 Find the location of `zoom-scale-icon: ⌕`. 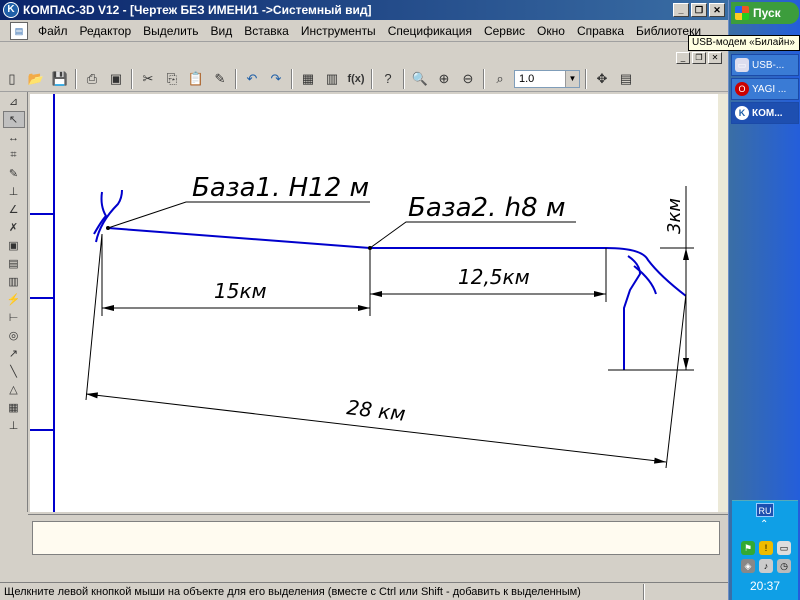

zoom-scale-icon: ⌕ is located at coordinates (500, 79).